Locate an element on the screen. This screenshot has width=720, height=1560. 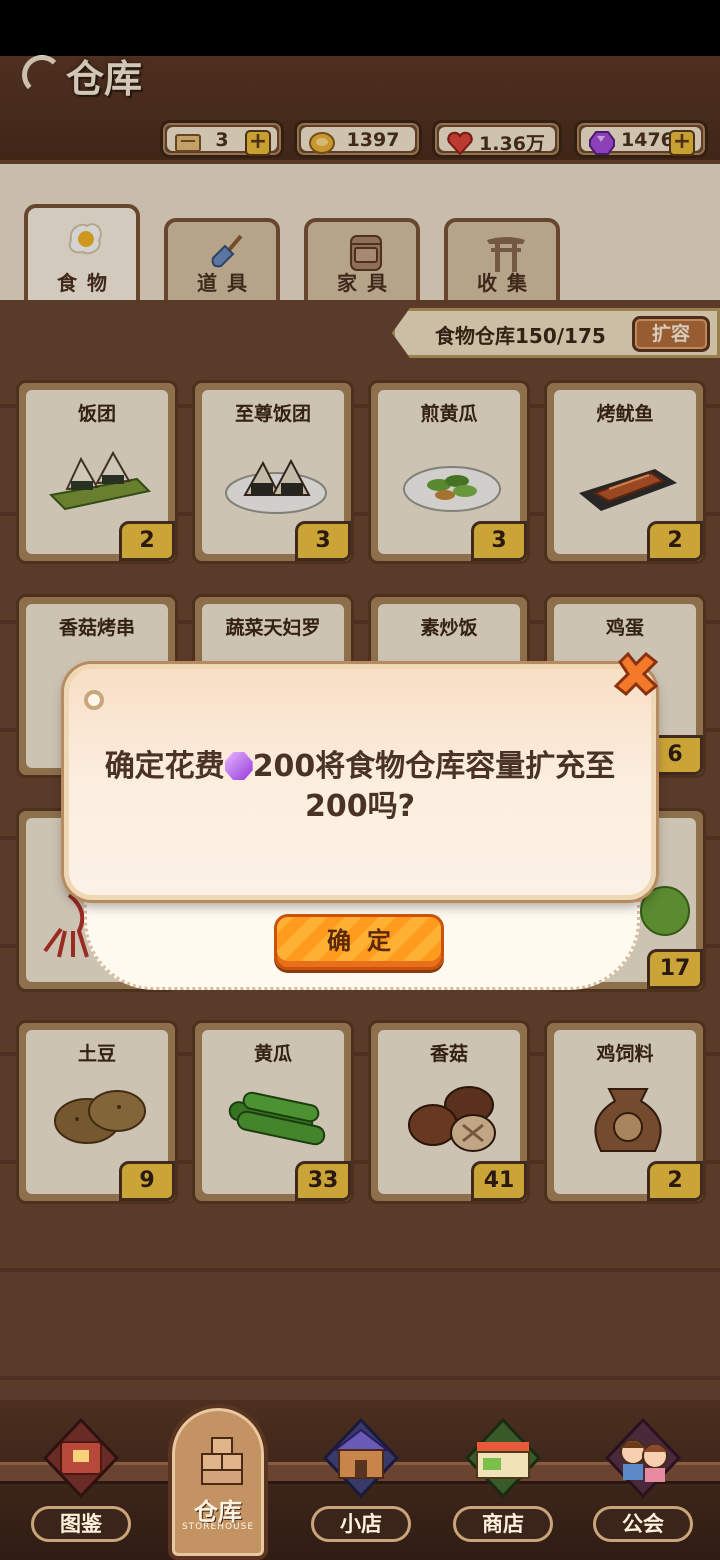
close-icon is located at coordinates (636, 674).